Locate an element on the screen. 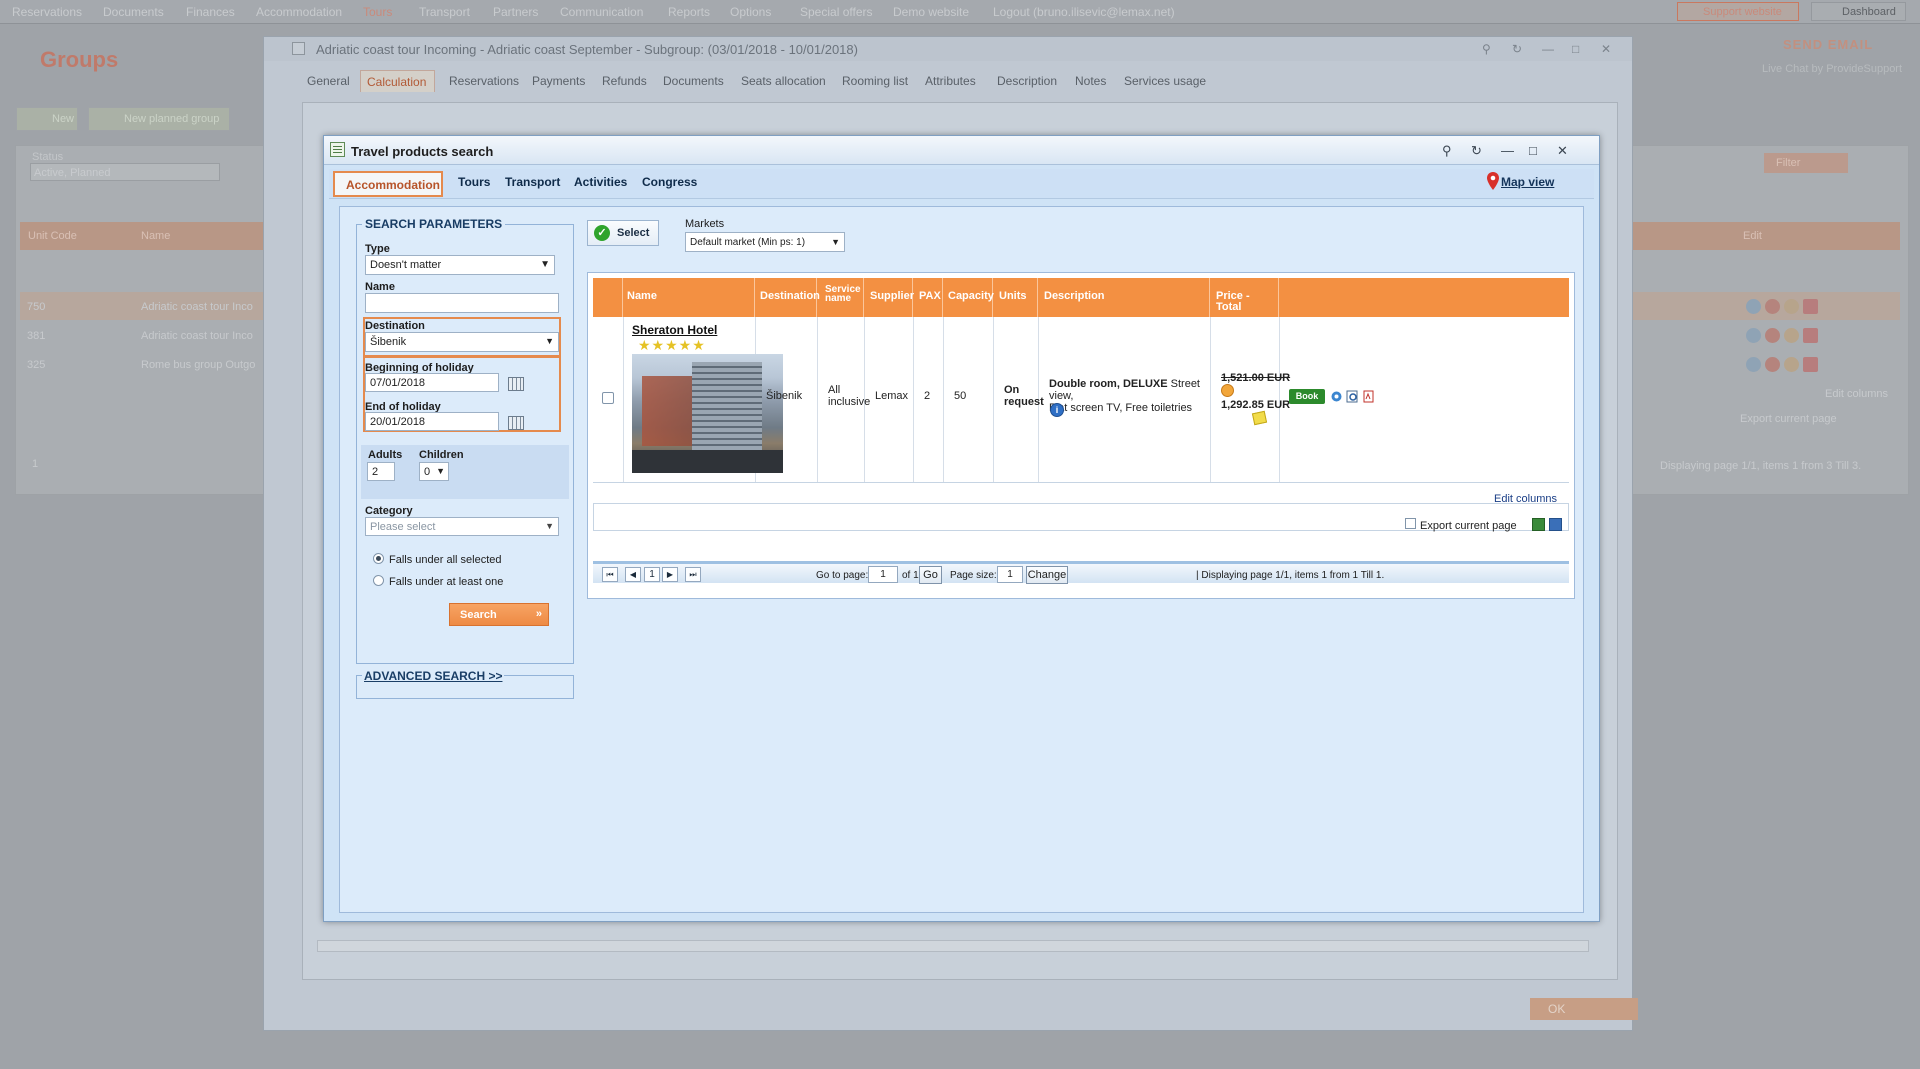  gear-icon is located at coordinates (1336, 396).